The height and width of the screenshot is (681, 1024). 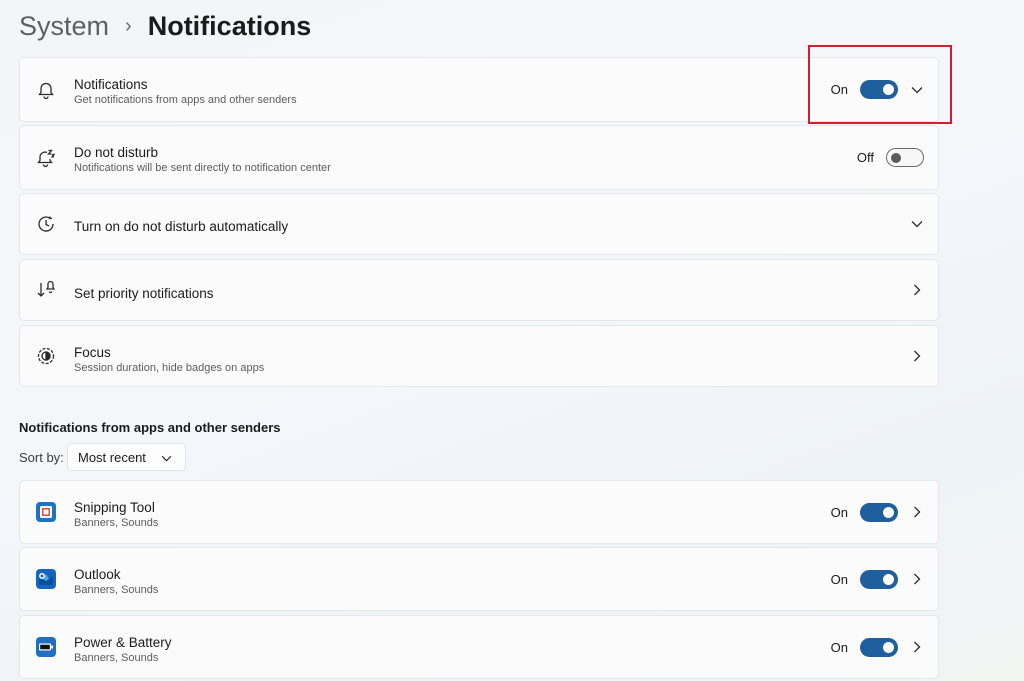 I want to click on app-name: Power & Battery, so click(x=123, y=642).